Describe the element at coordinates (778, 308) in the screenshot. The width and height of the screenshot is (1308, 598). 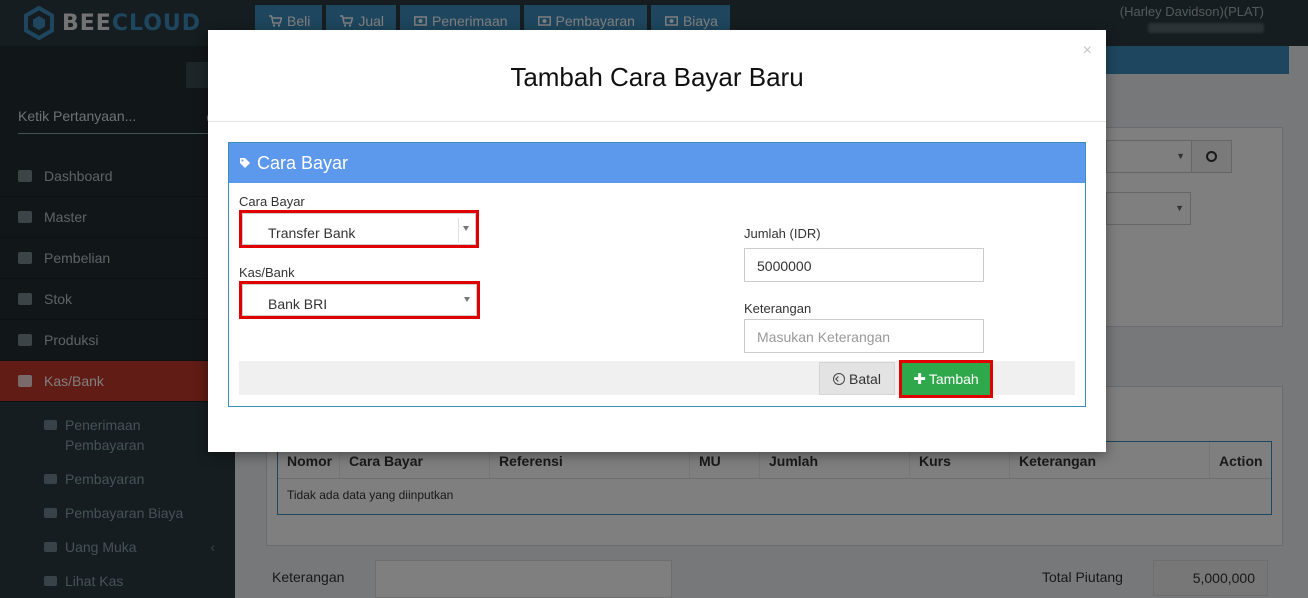
I see `keterangan-label: Keterangan` at that location.